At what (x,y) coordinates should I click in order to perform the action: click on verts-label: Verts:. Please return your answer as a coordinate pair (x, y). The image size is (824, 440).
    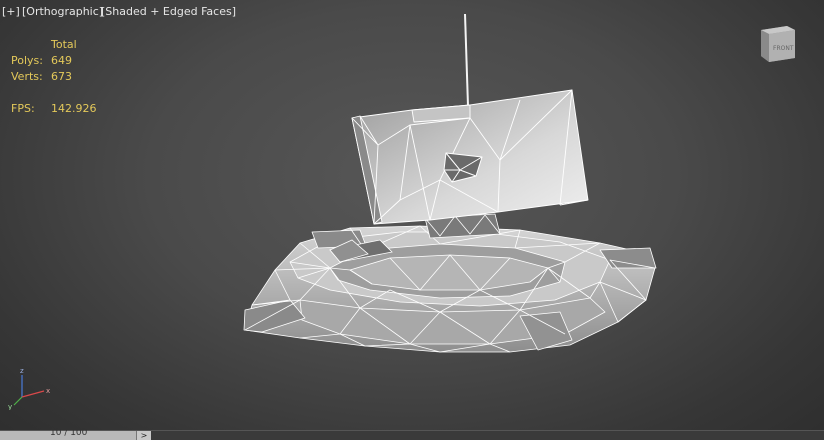
    Looking at the image, I should click on (27, 76).